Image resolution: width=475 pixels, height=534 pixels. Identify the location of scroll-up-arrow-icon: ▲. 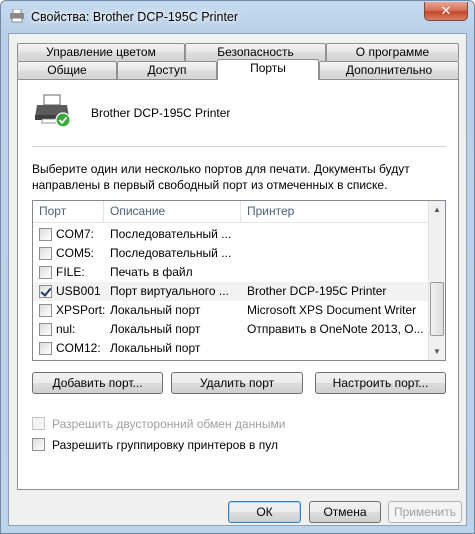
(437, 209).